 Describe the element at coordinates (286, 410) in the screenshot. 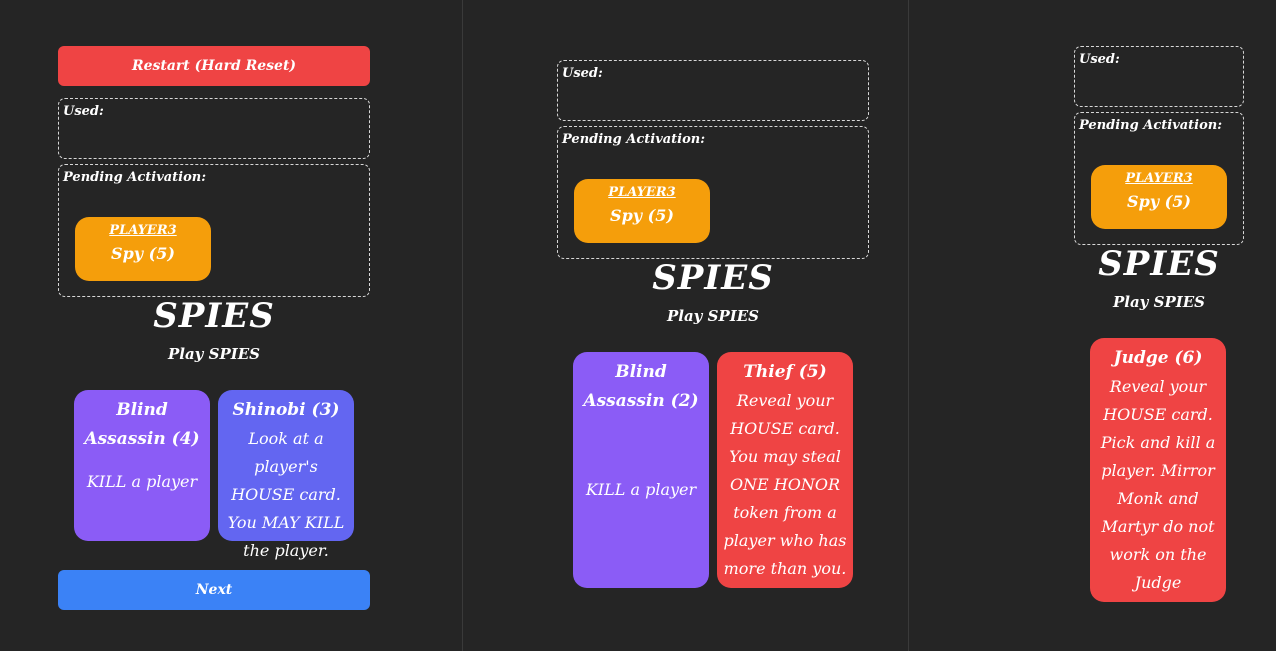

I see `hand-card-name: Shinobi (3)` at that location.